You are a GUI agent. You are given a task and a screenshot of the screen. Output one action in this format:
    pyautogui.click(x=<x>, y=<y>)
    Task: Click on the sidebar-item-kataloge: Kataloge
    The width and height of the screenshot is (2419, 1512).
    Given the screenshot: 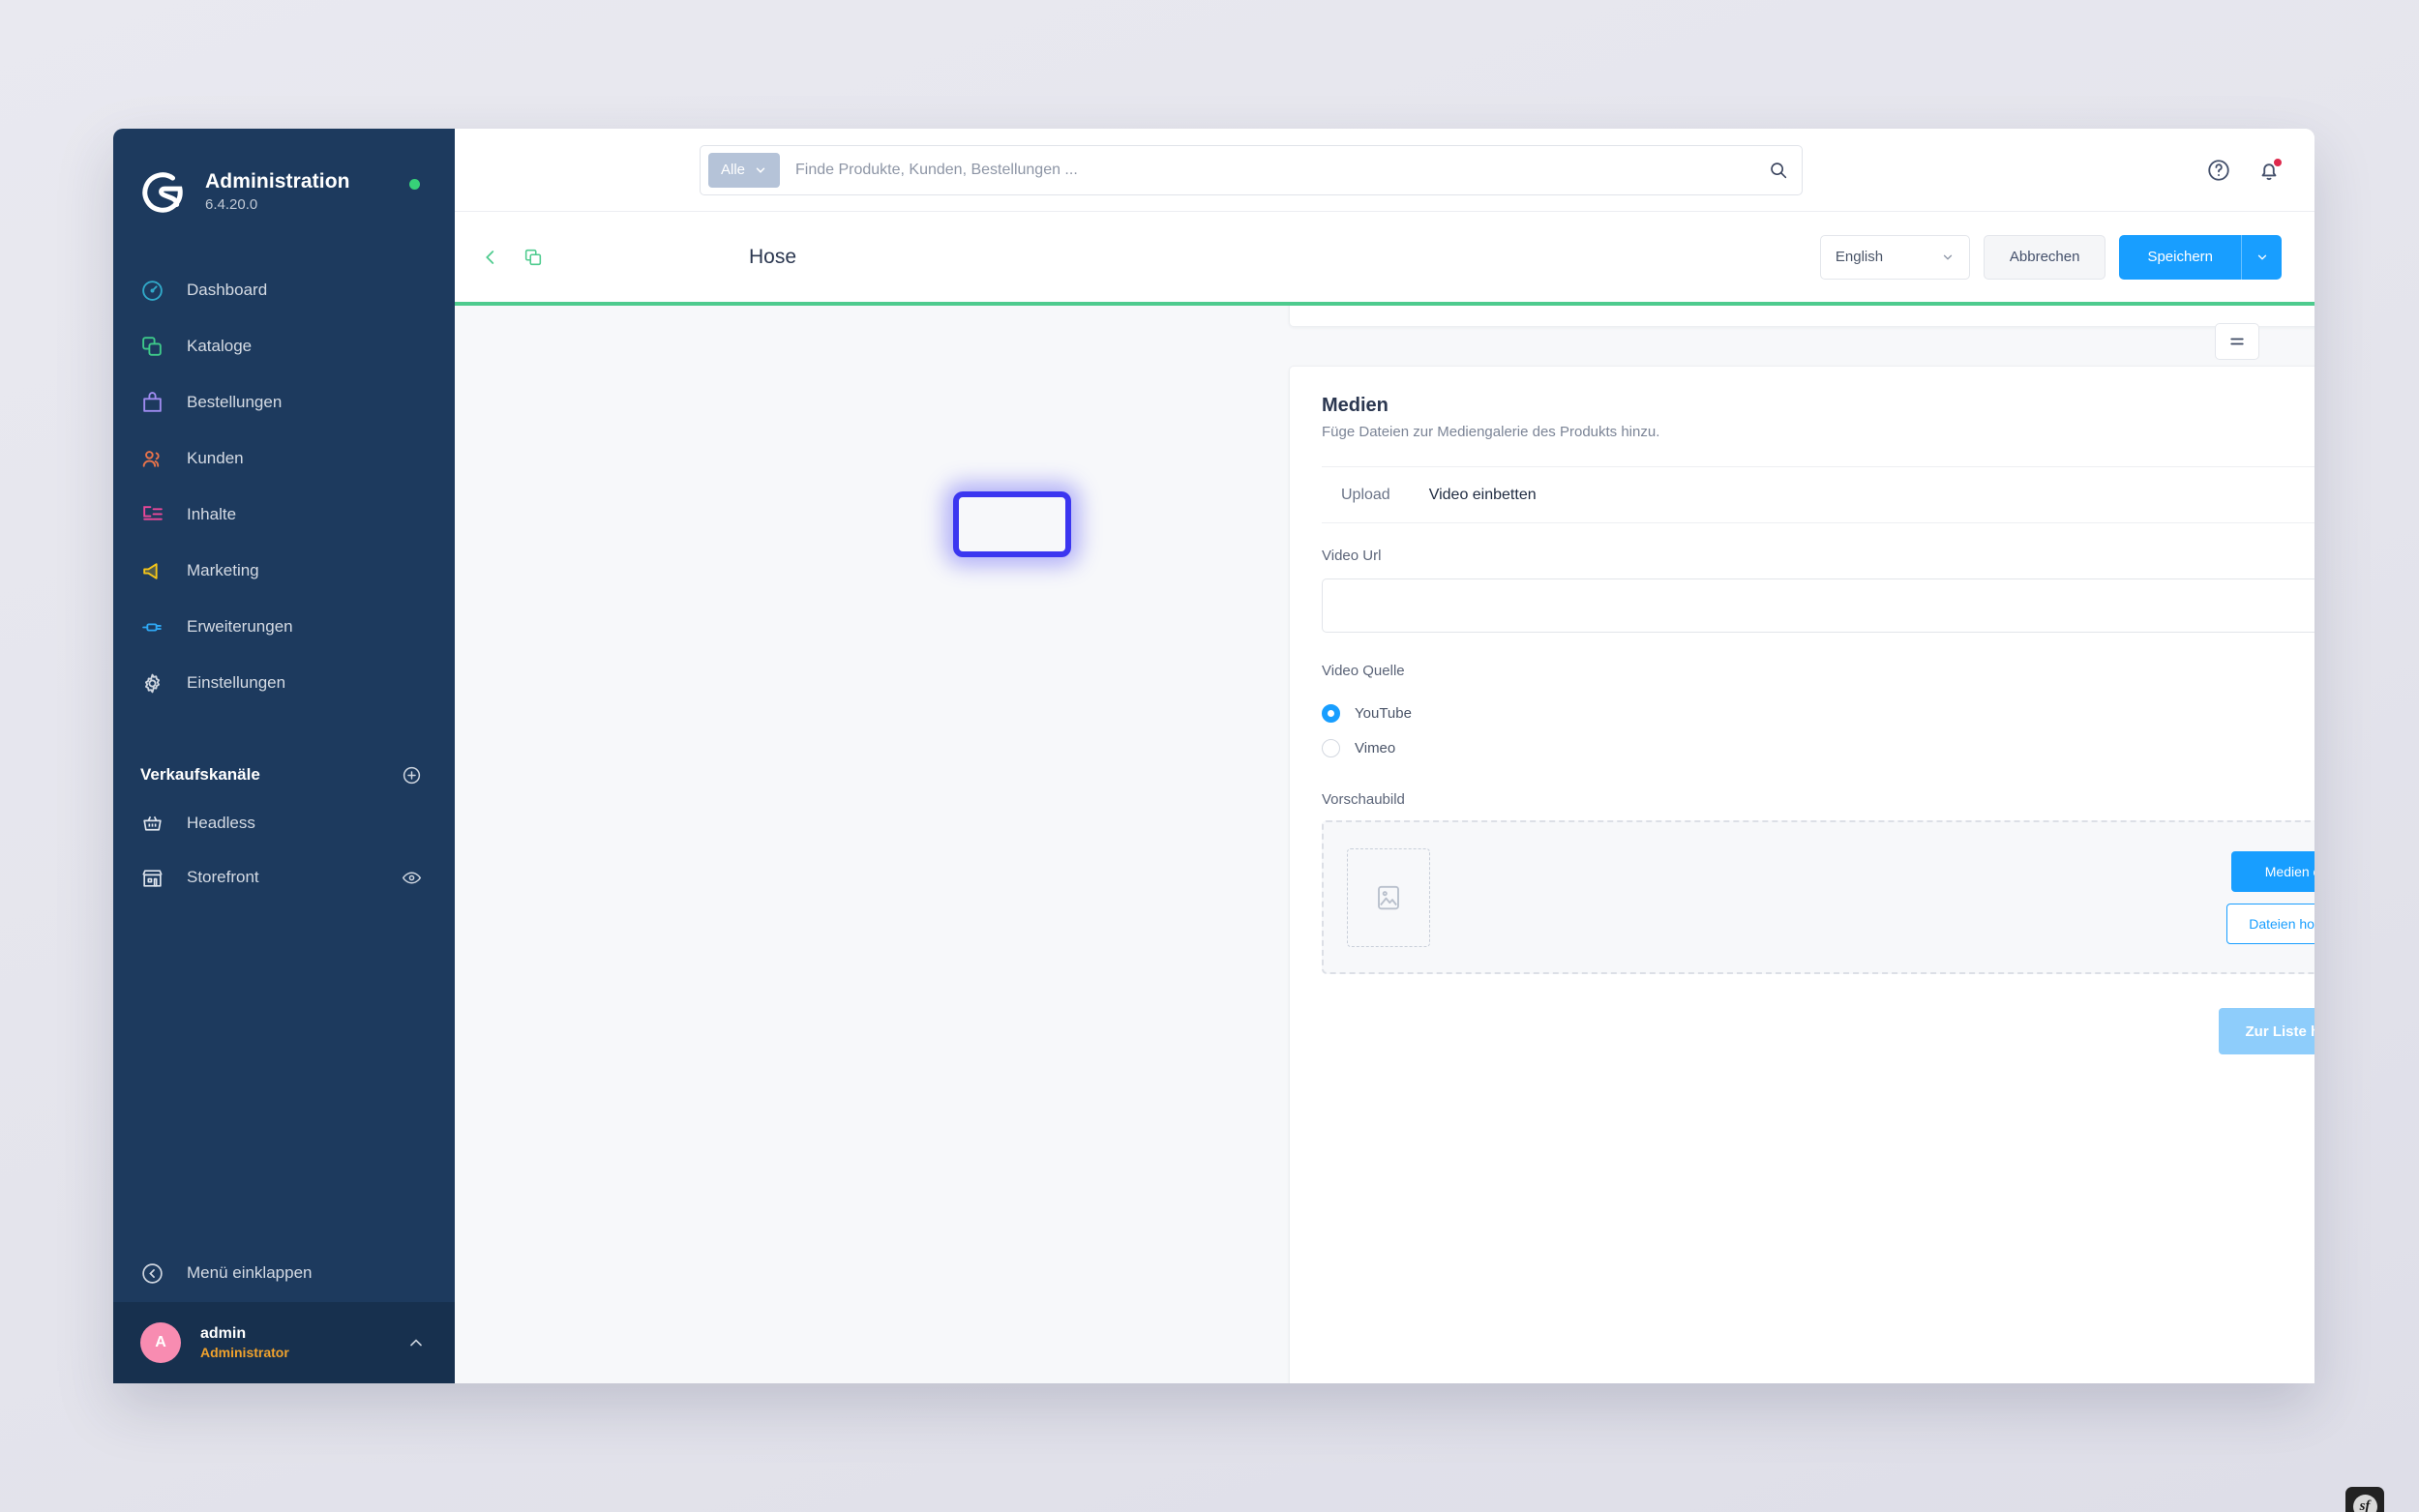 What is the action you would take?
    pyautogui.click(x=284, y=346)
    